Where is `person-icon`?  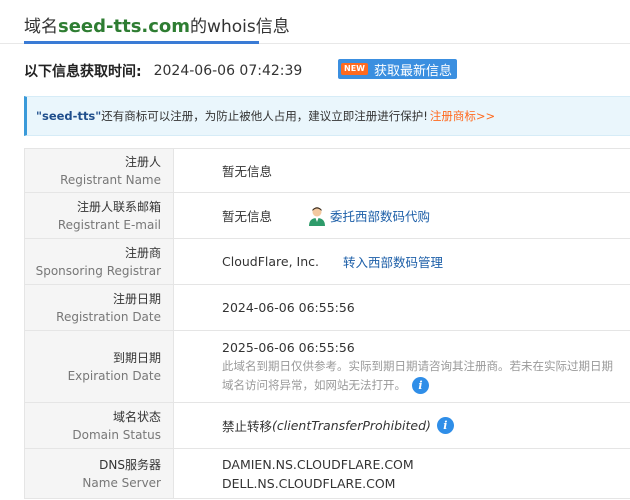
person-icon is located at coordinates (317, 216).